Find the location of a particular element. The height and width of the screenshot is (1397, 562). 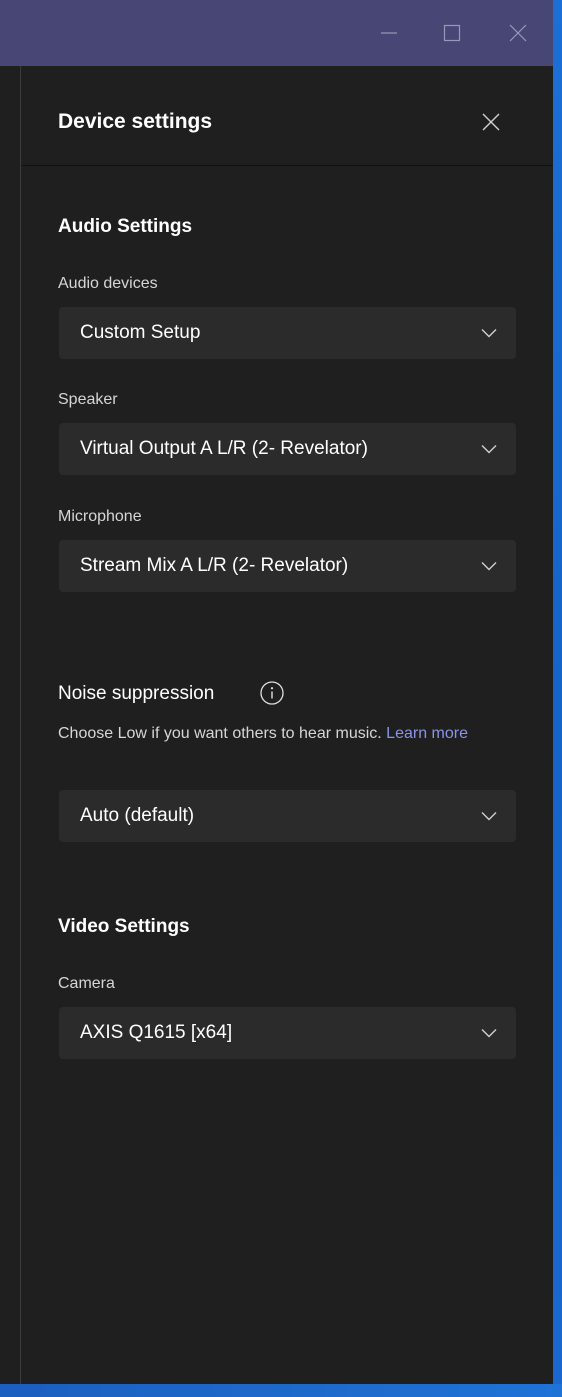

desktop-background is located at coordinates (557, 698).